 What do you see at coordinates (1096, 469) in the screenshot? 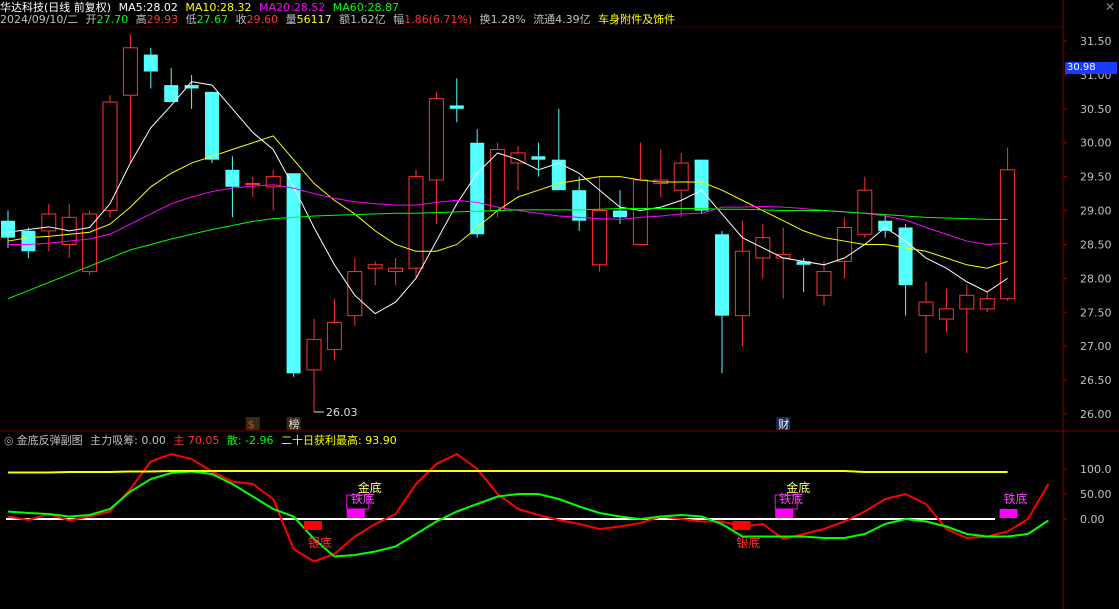
I see `indicator-axis-label: 100.0` at bounding box center [1096, 469].